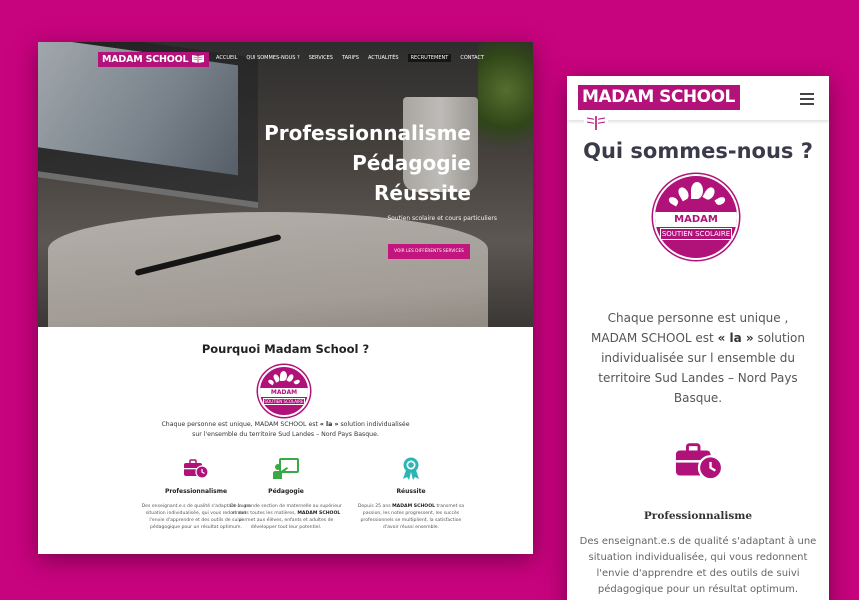 This screenshot has width=859, height=600. I want to click on mobile-page-title: Qui sommes-nous ?, so click(698, 151).